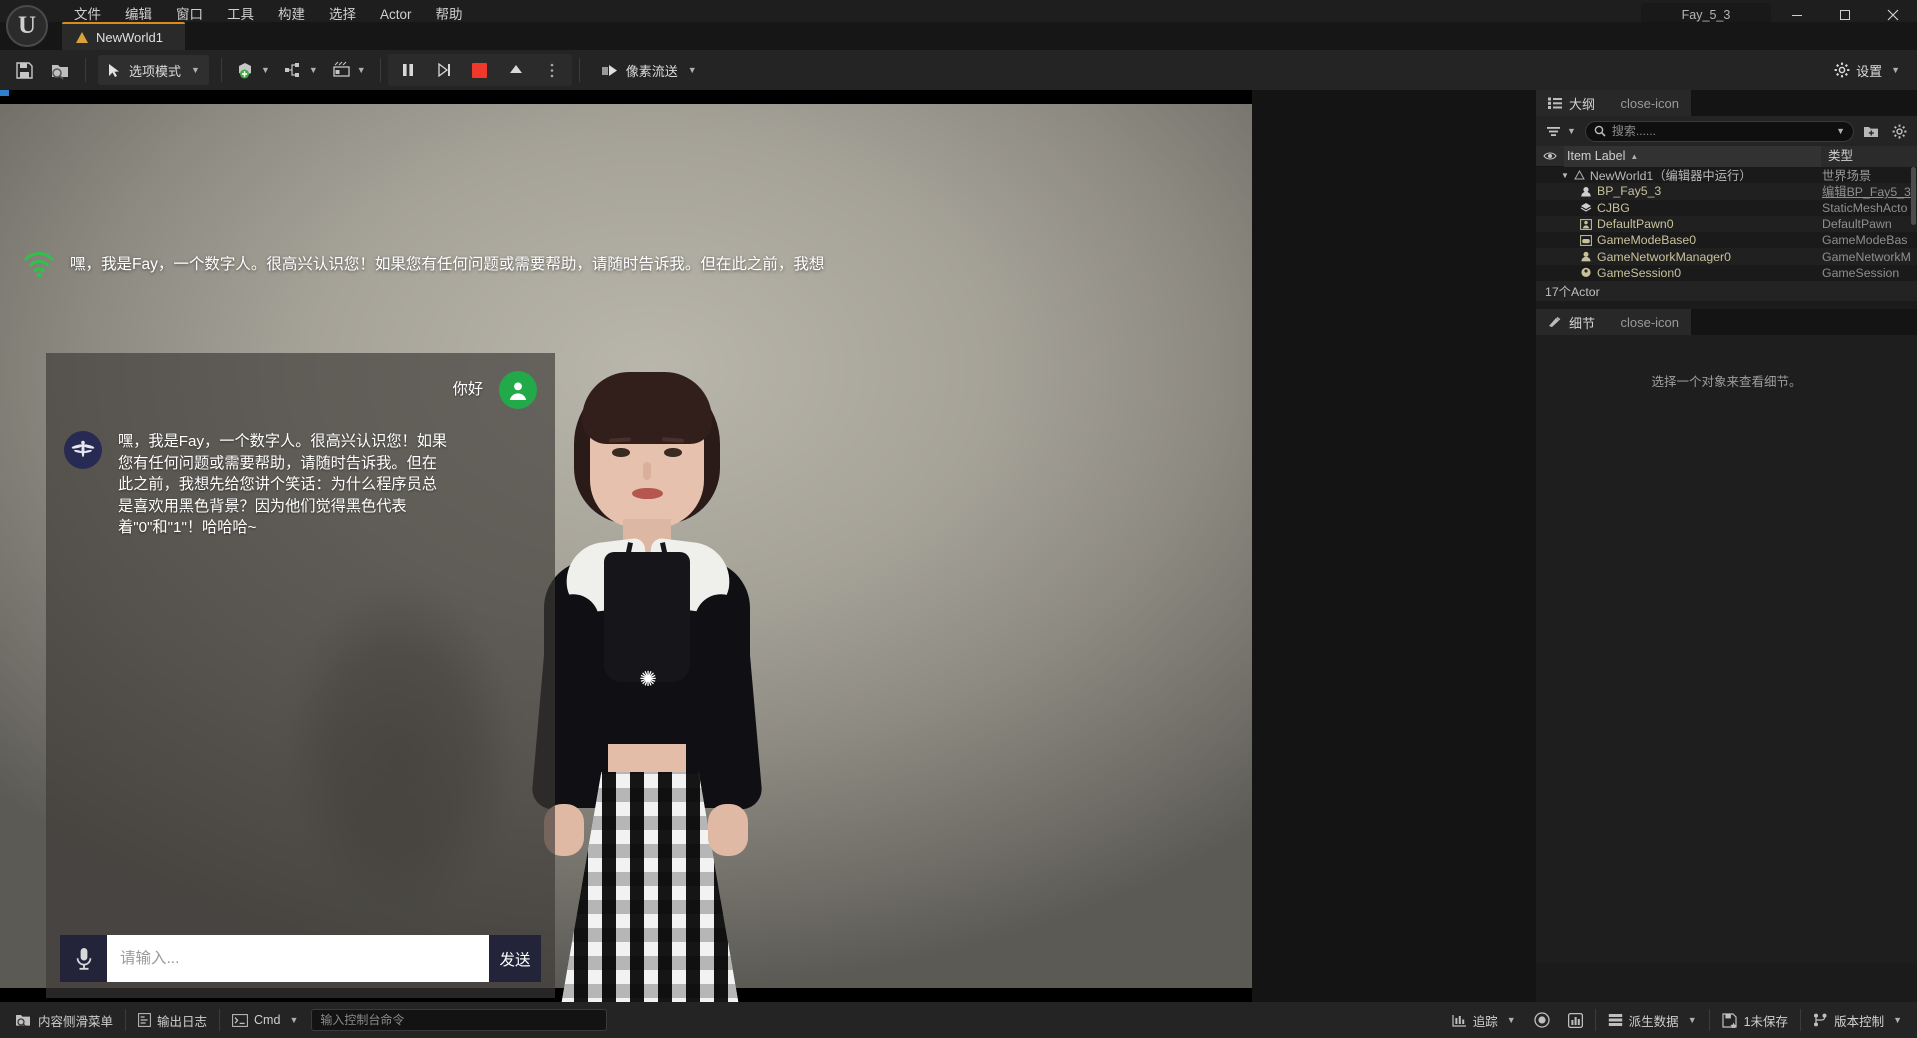 This screenshot has width=1917, height=1038. What do you see at coordinates (298, 958) in the screenshot?
I see `chat-input` at bounding box center [298, 958].